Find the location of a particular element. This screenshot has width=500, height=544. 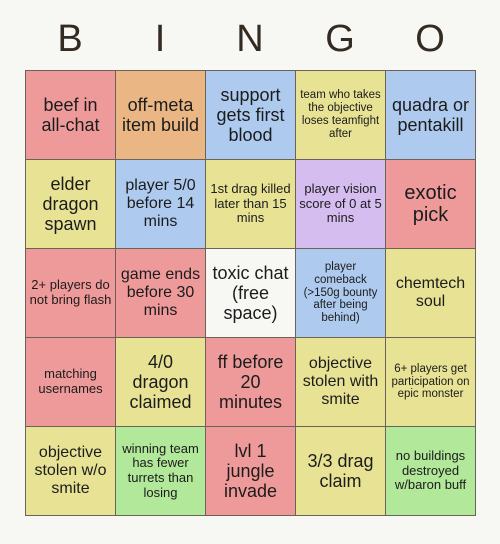

bingo-cell-r4-c2: 4/0 dragon claimed is located at coordinates (161, 382).